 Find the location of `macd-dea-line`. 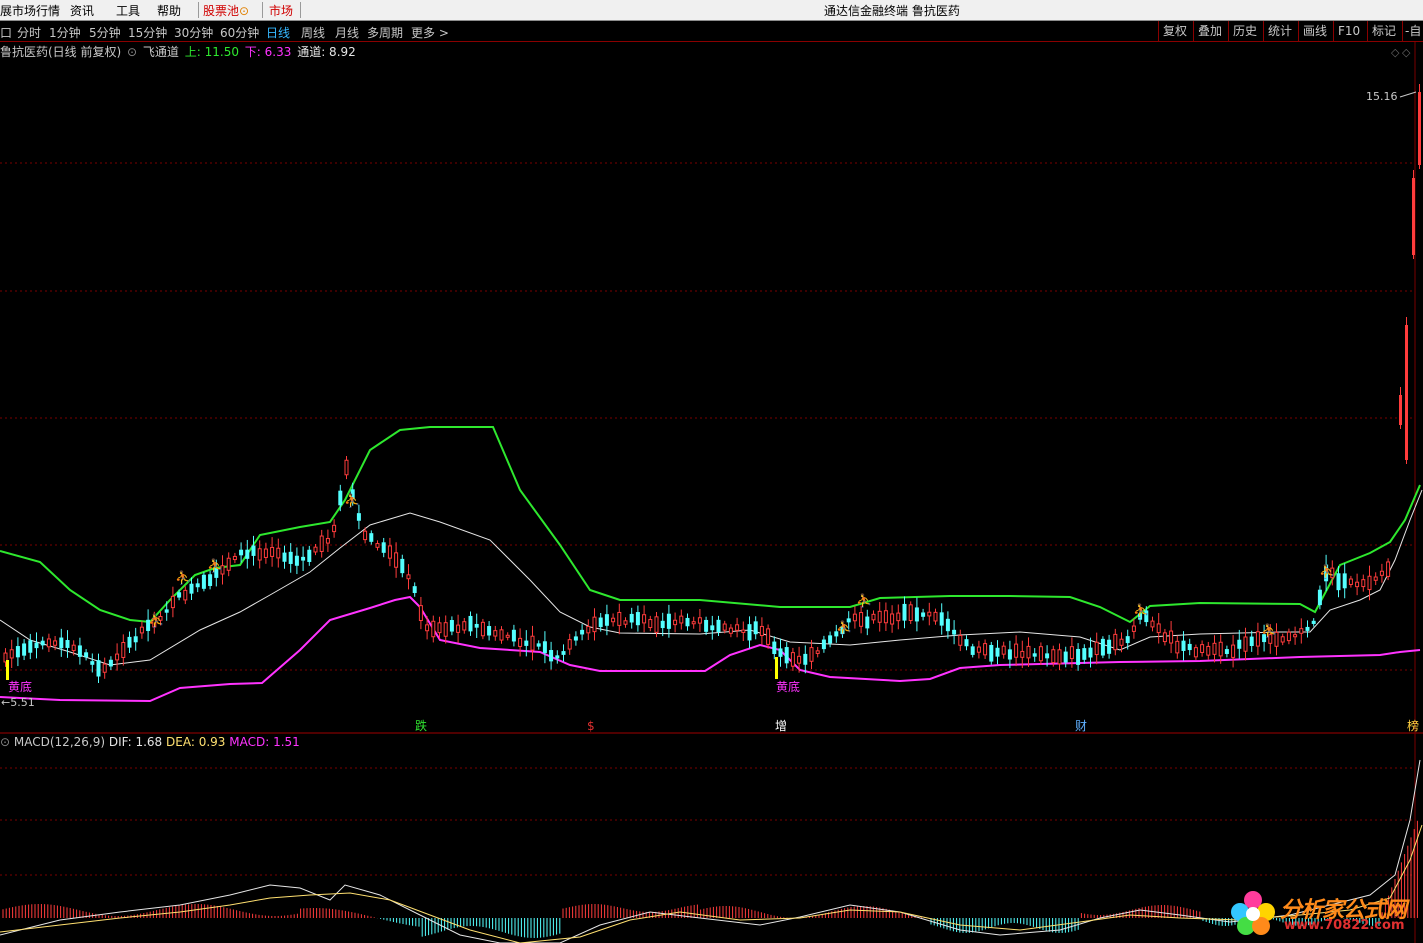

macd-dea-line is located at coordinates (711, 883).